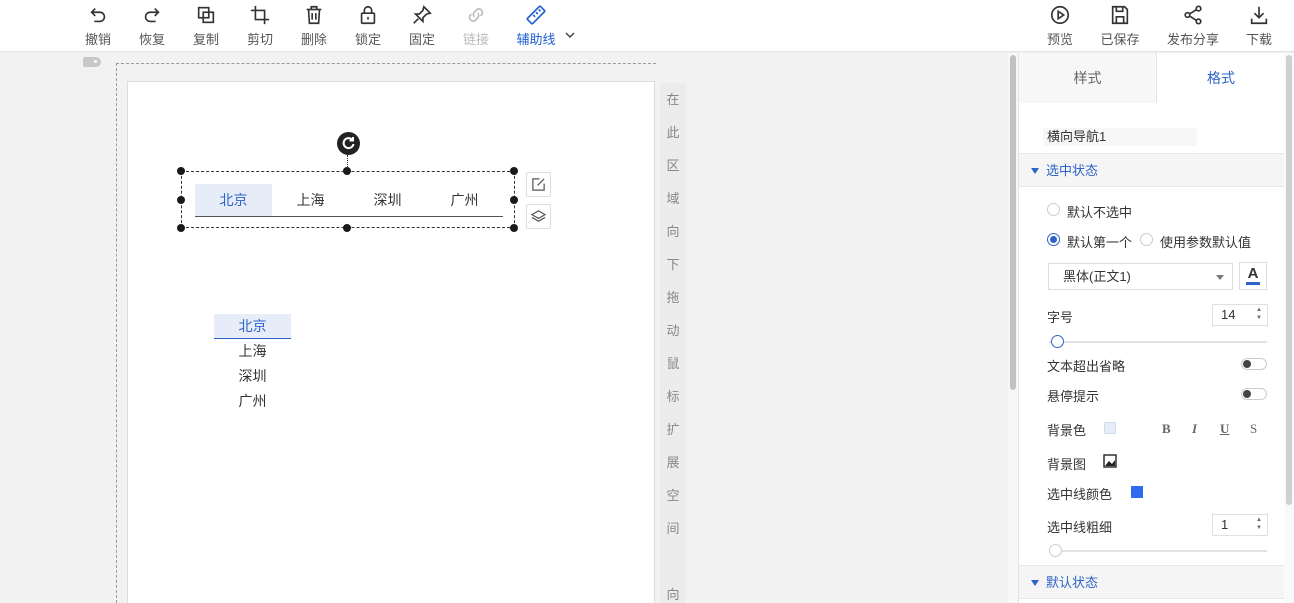 The width and height of the screenshot is (1294, 603). I want to click on guide-line-vertical, so click(116, 333).